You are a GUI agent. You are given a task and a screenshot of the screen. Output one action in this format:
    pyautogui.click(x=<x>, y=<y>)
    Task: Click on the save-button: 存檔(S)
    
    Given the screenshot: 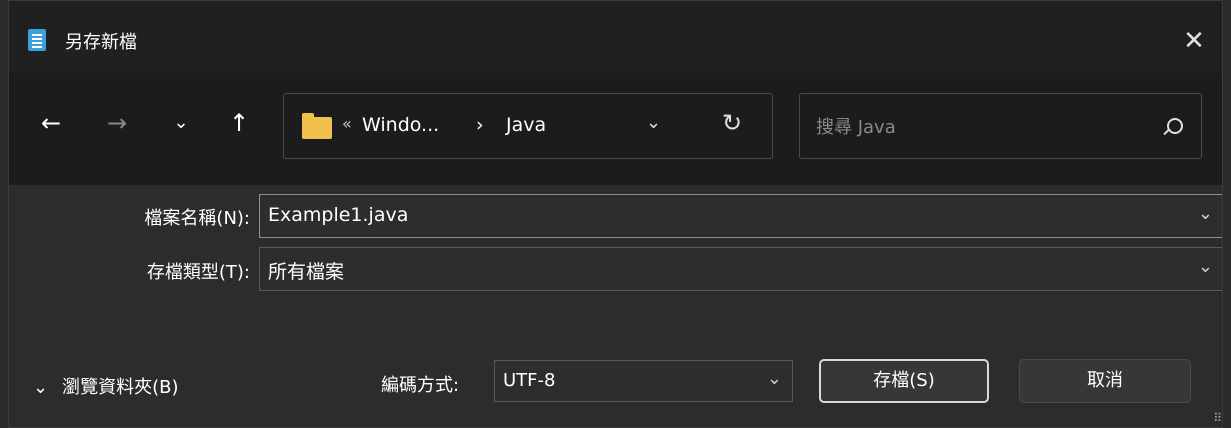 What is the action you would take?
    pyautogui.click(x=904, y=381)
    